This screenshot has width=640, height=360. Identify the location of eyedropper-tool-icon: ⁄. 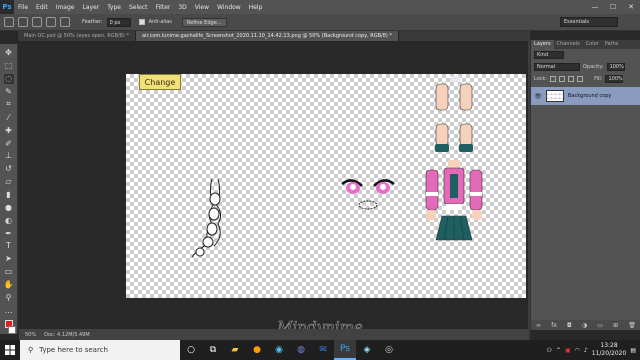
(9, 117).